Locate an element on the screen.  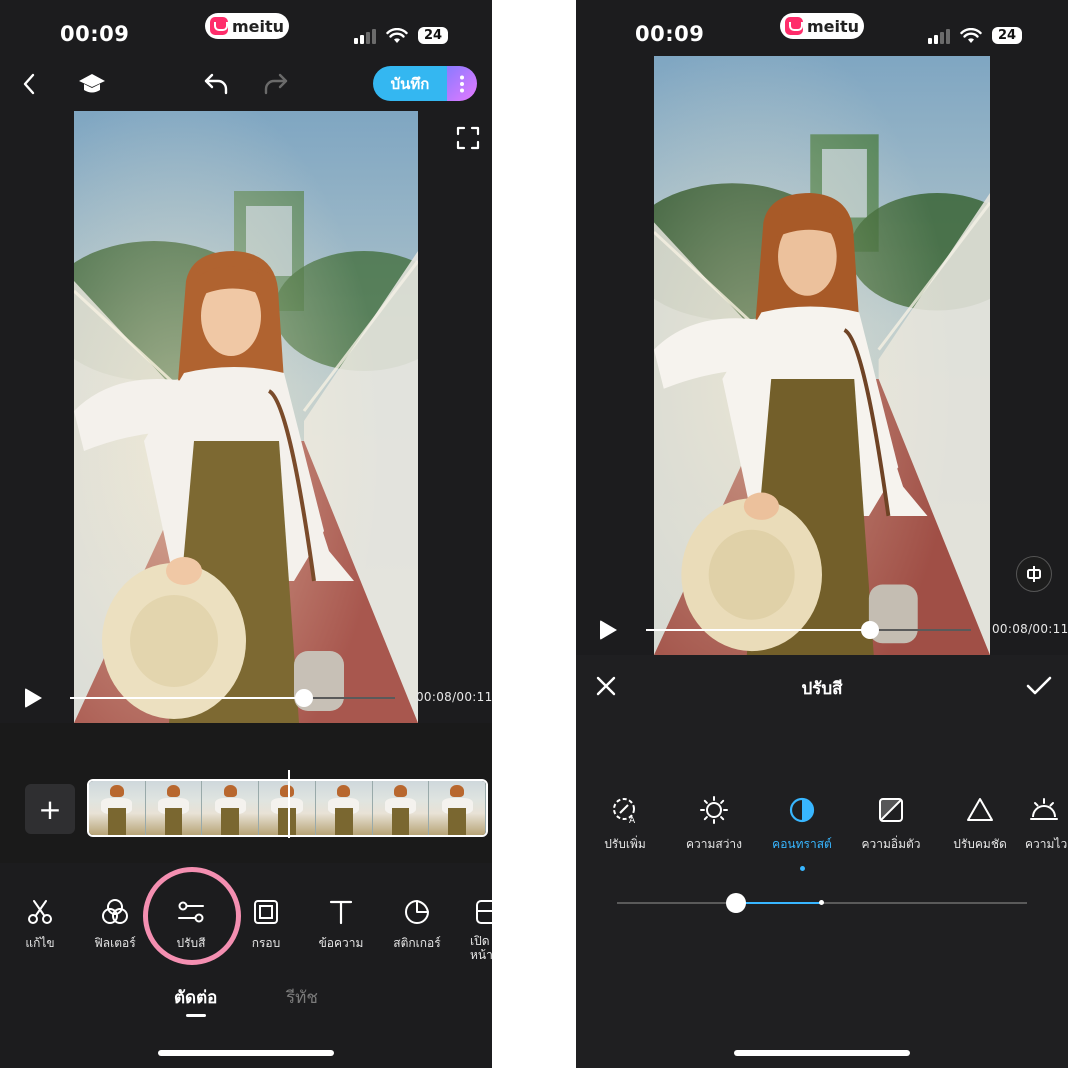
slider-default-mark is located at coordinates (821, 902).